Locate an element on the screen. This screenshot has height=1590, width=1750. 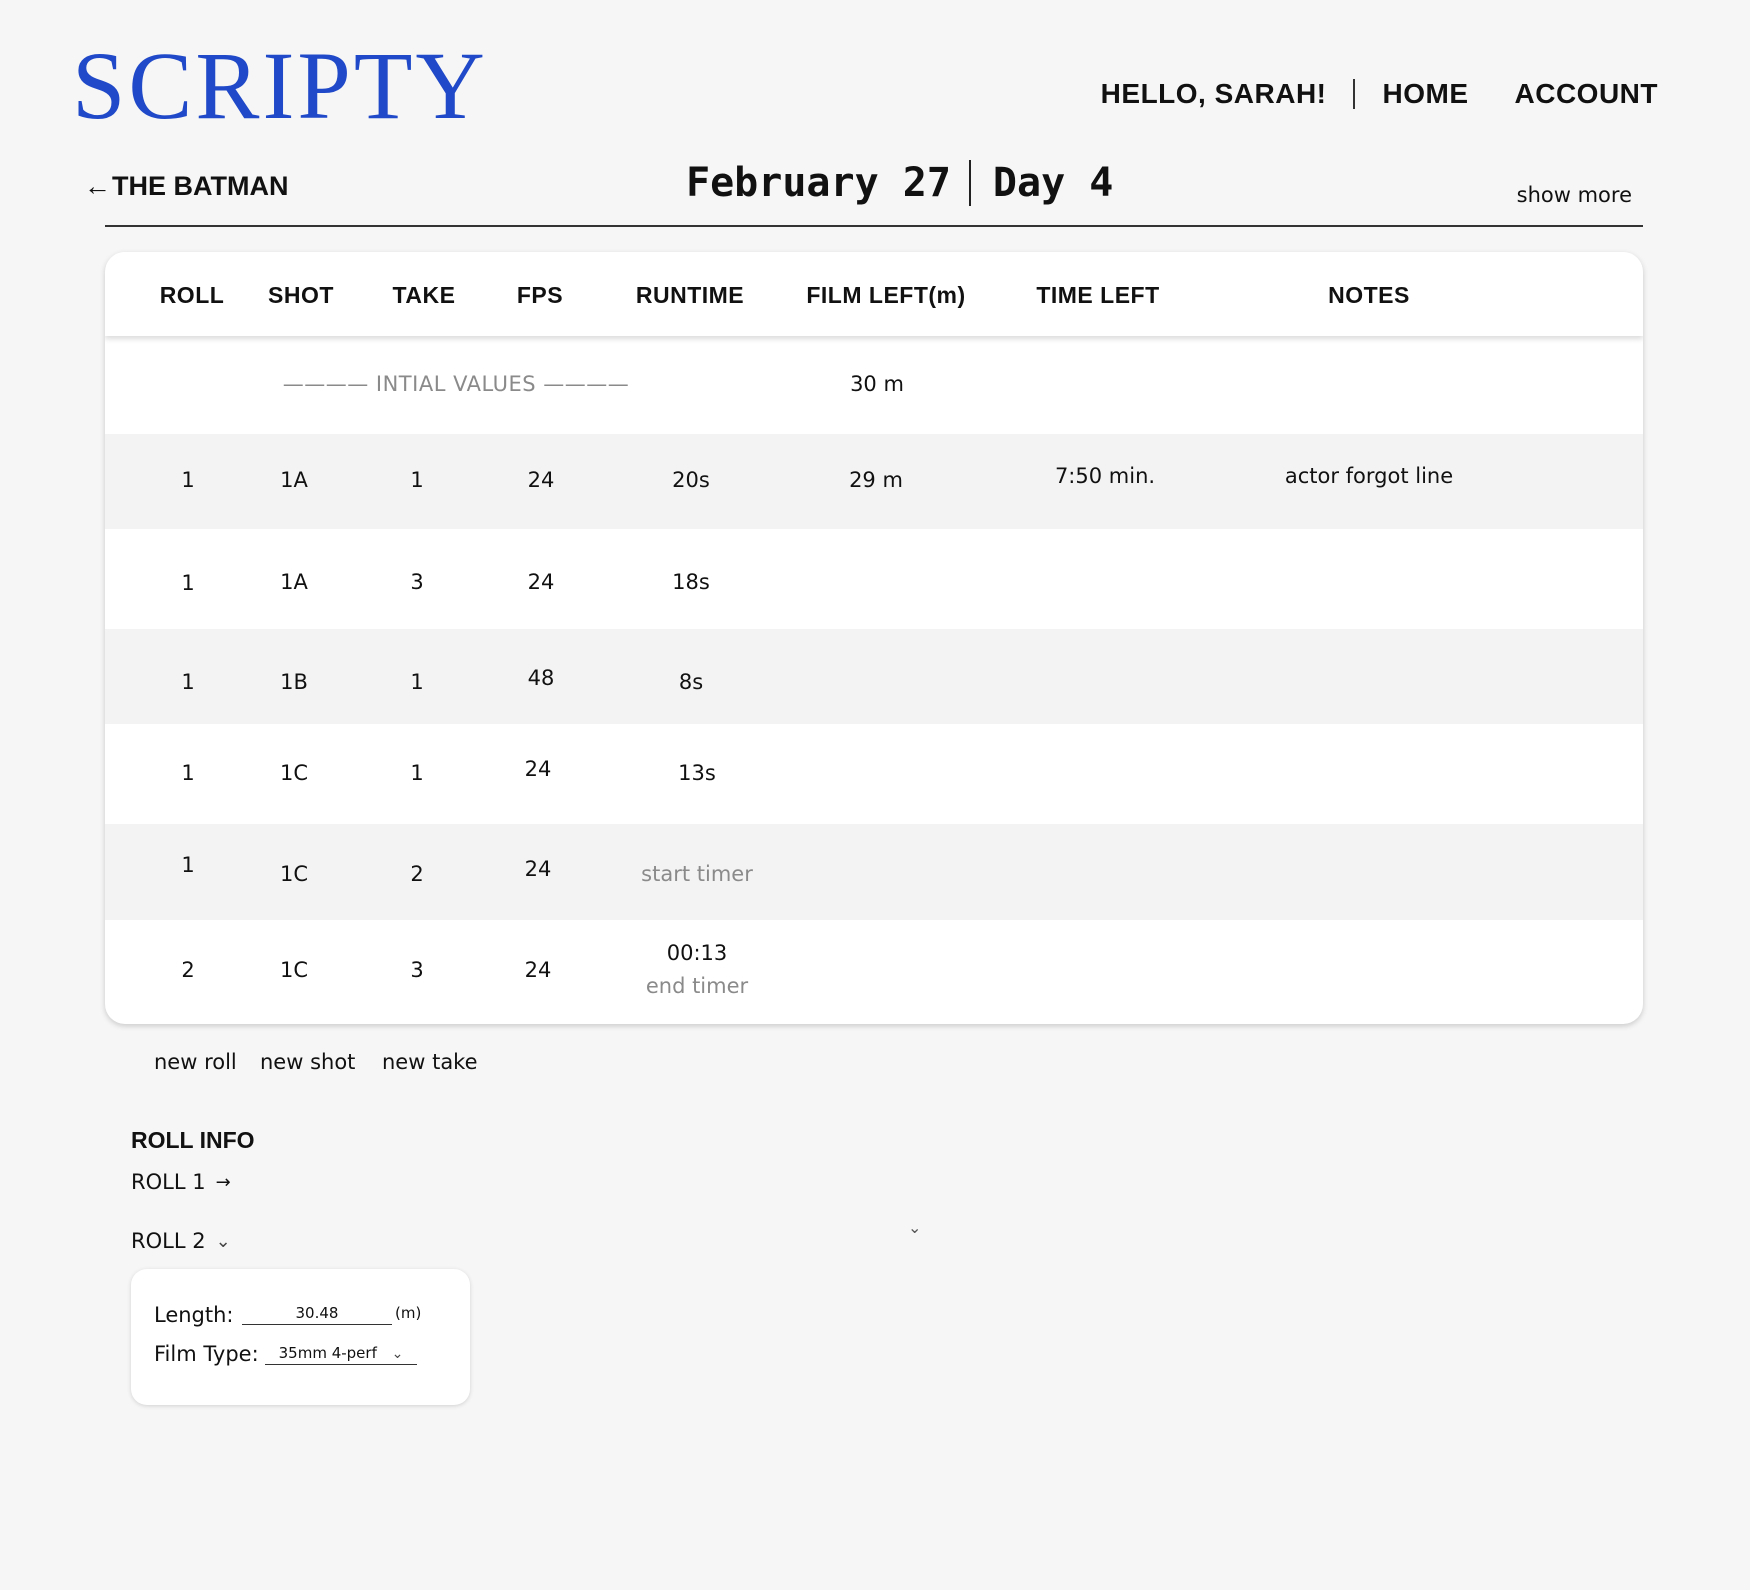
column-header-time-left: TIME LEFT is located at coordinates (1098, 295).